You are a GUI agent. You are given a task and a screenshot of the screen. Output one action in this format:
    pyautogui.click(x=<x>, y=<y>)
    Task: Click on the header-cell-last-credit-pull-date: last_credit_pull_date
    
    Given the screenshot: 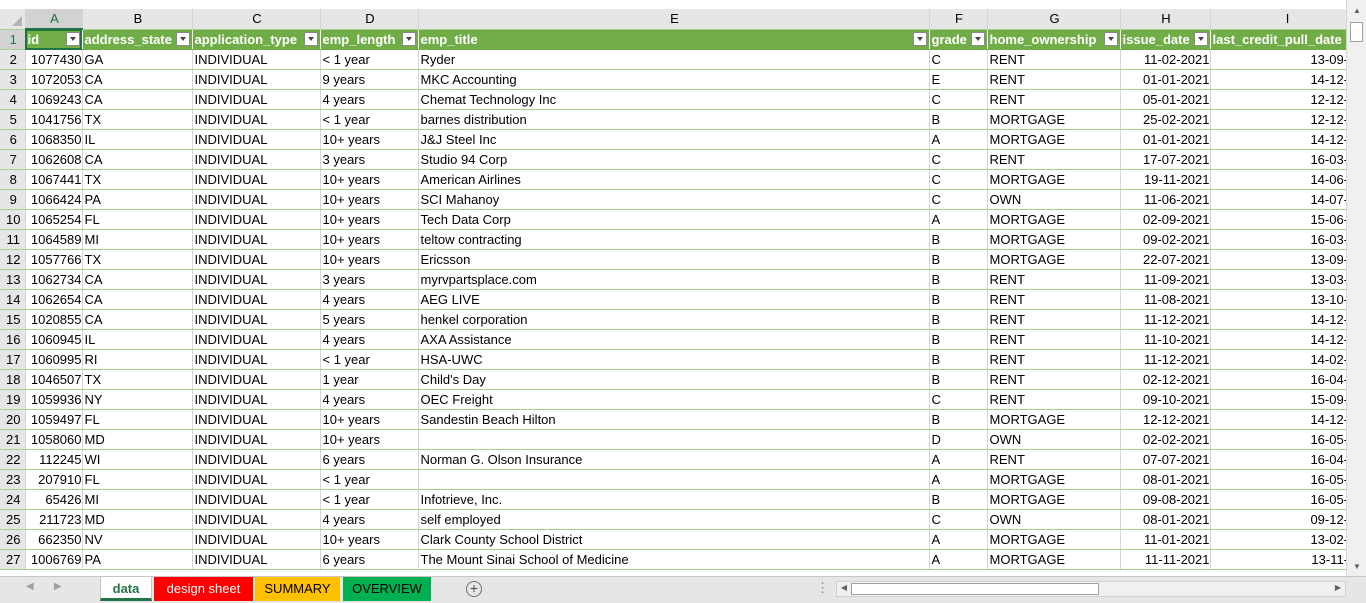 What is the action you would take?
    pyautogui.click(x=1278, y=39)
    